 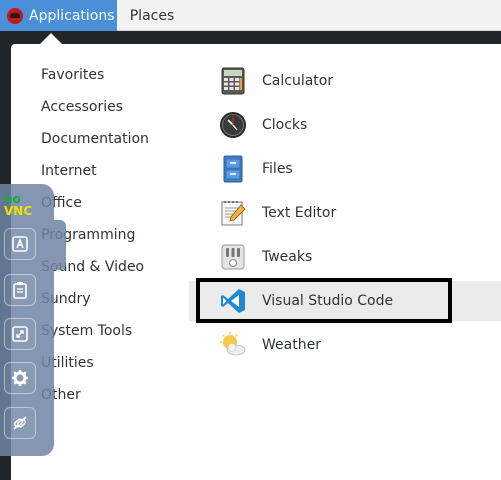 What do you see at coordinates (233, 169) in the screenshot?
I see `files-icon` at bounding box center [233, 169].